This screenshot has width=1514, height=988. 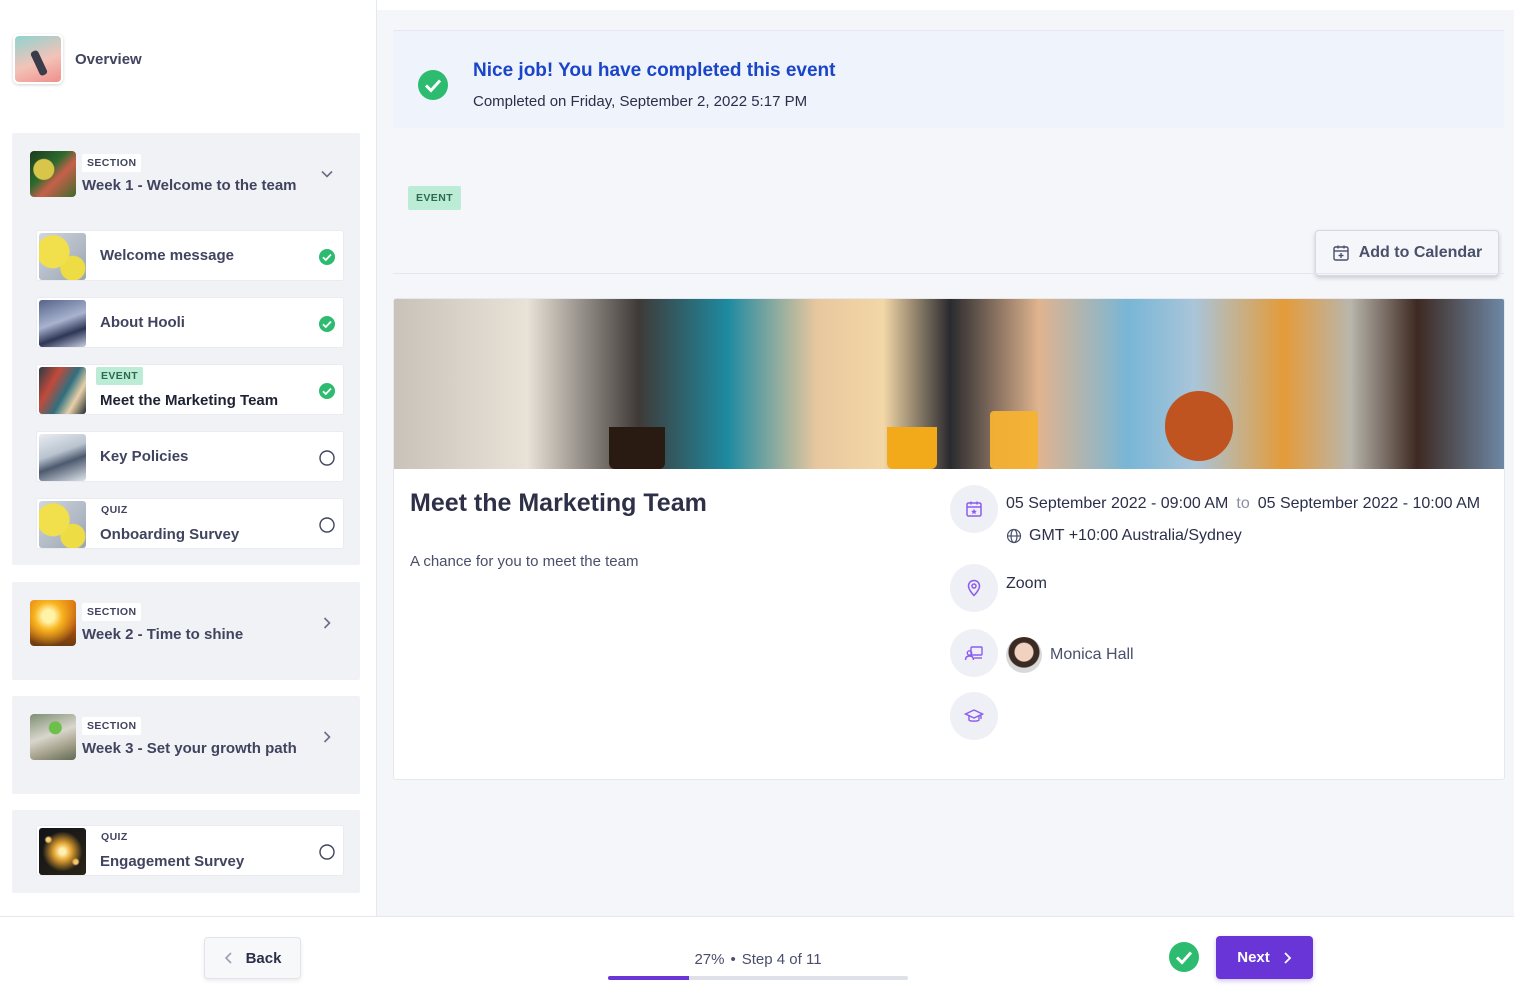 What do you see at coordinates (949, 384) in the screenshot?
I see `event-hero-image` at bounding box center [949, 384].